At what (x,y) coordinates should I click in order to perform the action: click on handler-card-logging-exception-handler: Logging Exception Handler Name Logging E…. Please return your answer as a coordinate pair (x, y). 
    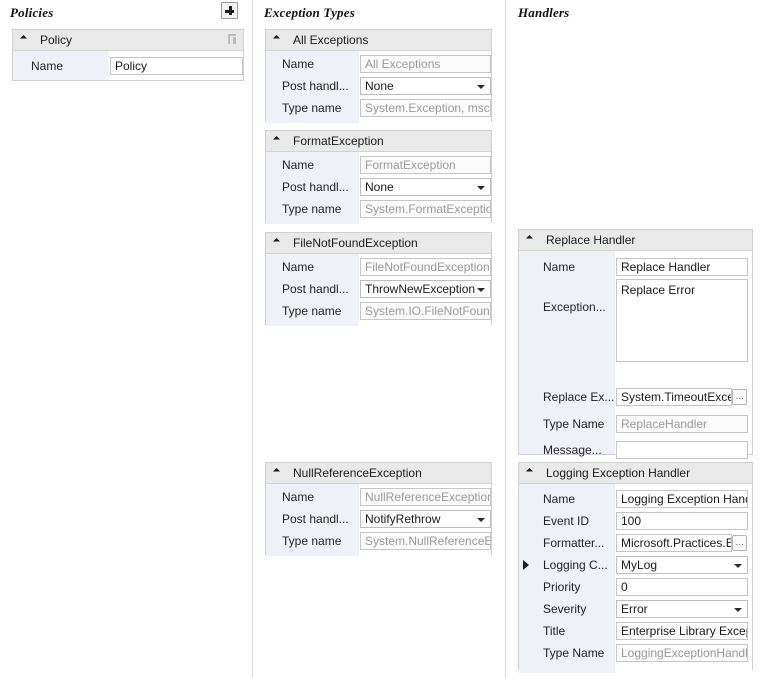
    Looking at the image, I should click on (635, 567).